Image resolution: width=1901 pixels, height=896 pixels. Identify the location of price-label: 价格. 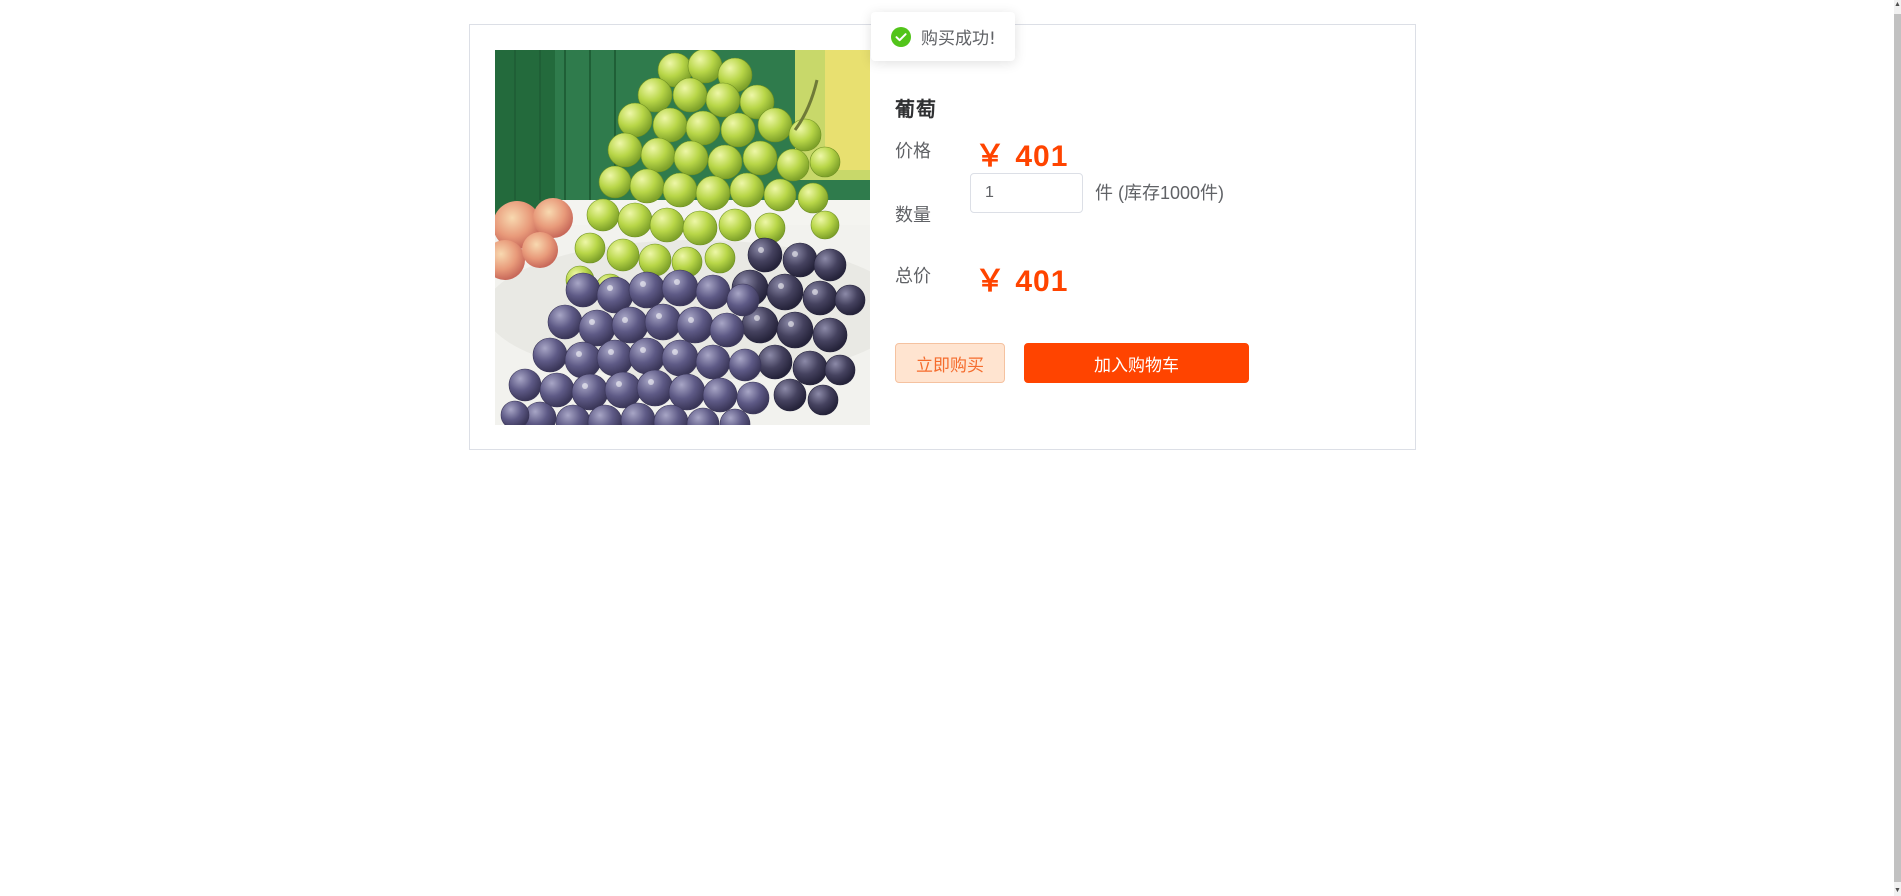
(913, 151).